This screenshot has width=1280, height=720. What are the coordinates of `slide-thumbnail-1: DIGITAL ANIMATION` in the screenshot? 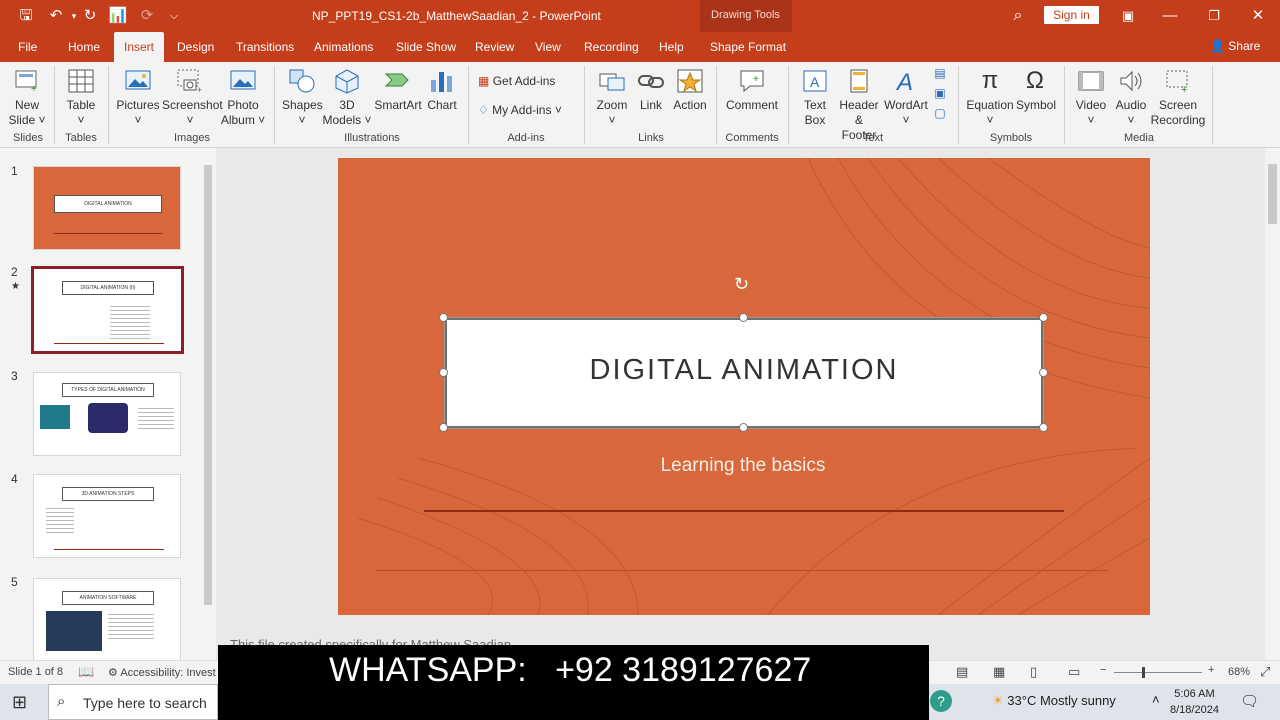 It's located at (107, 208).